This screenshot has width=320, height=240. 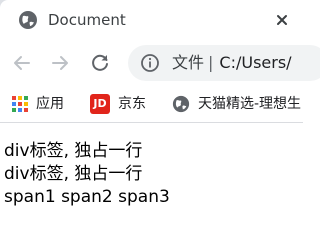 What do you see at coordinates (132, 104) in the screenshot?
I see `bookmark-label: 京东` at bounding box center [132, 104].